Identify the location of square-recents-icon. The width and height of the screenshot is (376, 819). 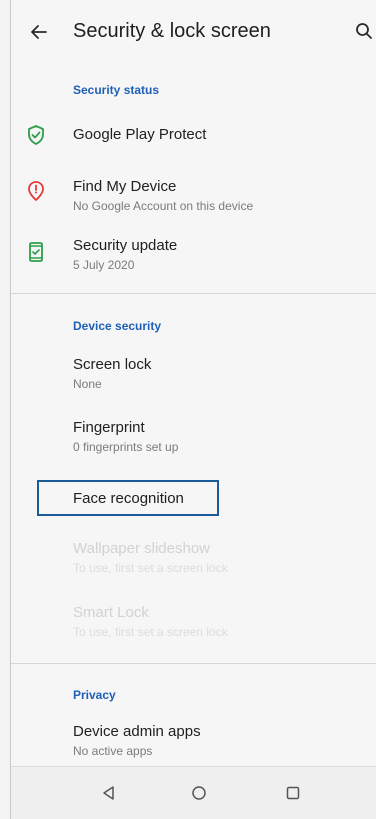
(293, 793).